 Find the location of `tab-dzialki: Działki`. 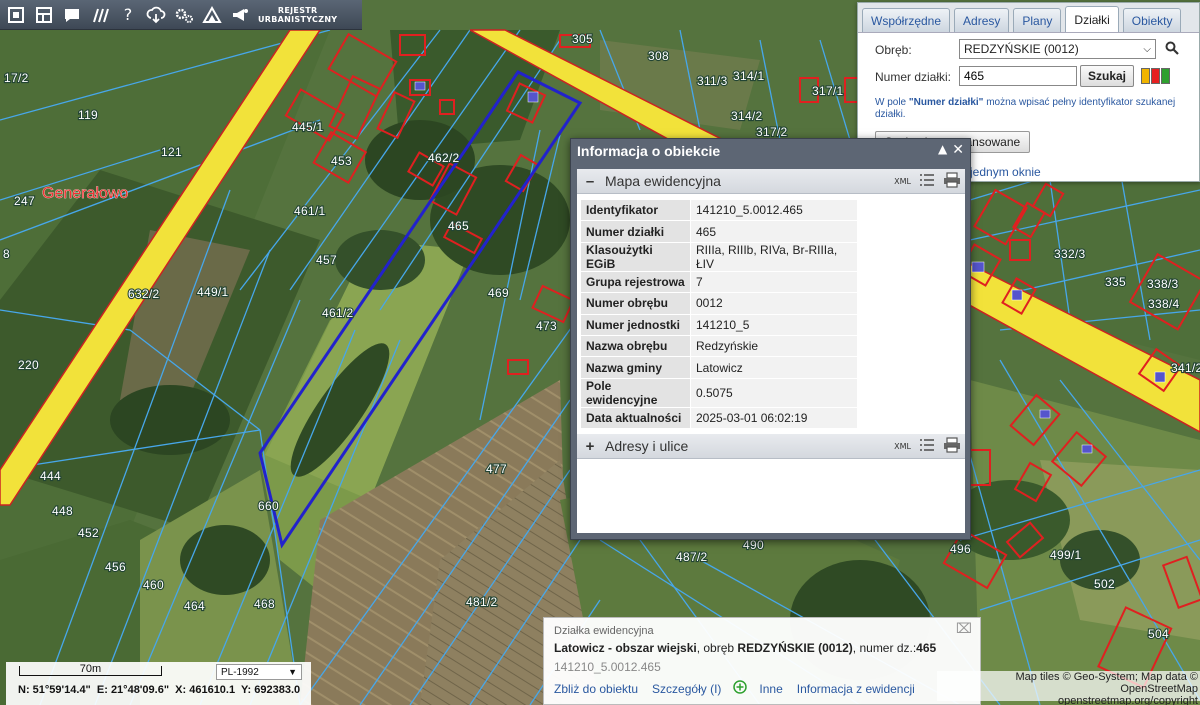

tab-dzialki: Działki is located at coordinates (1092, 19).